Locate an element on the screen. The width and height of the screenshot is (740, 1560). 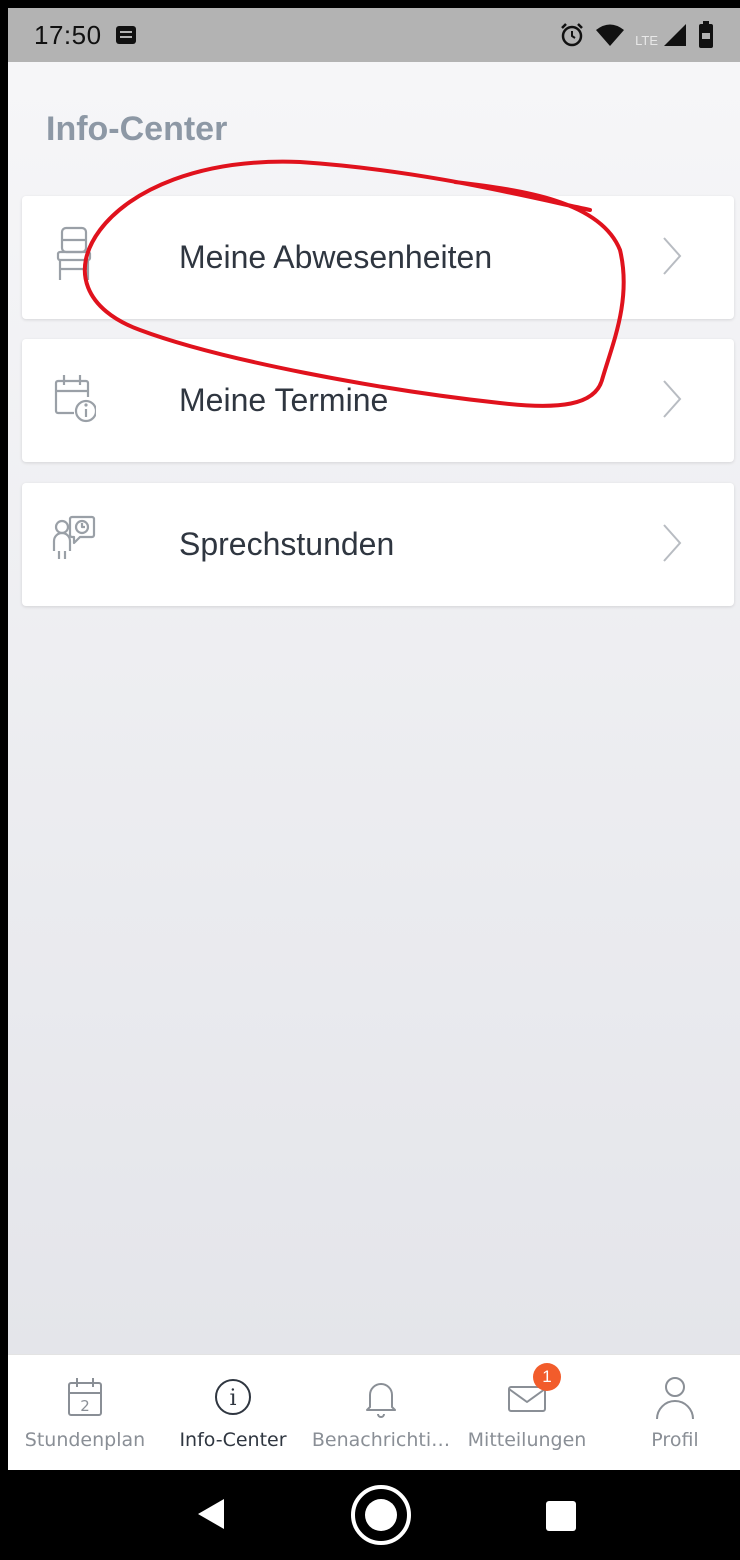
tab-label: Stundenplan is located at coordinates (85, 1440).